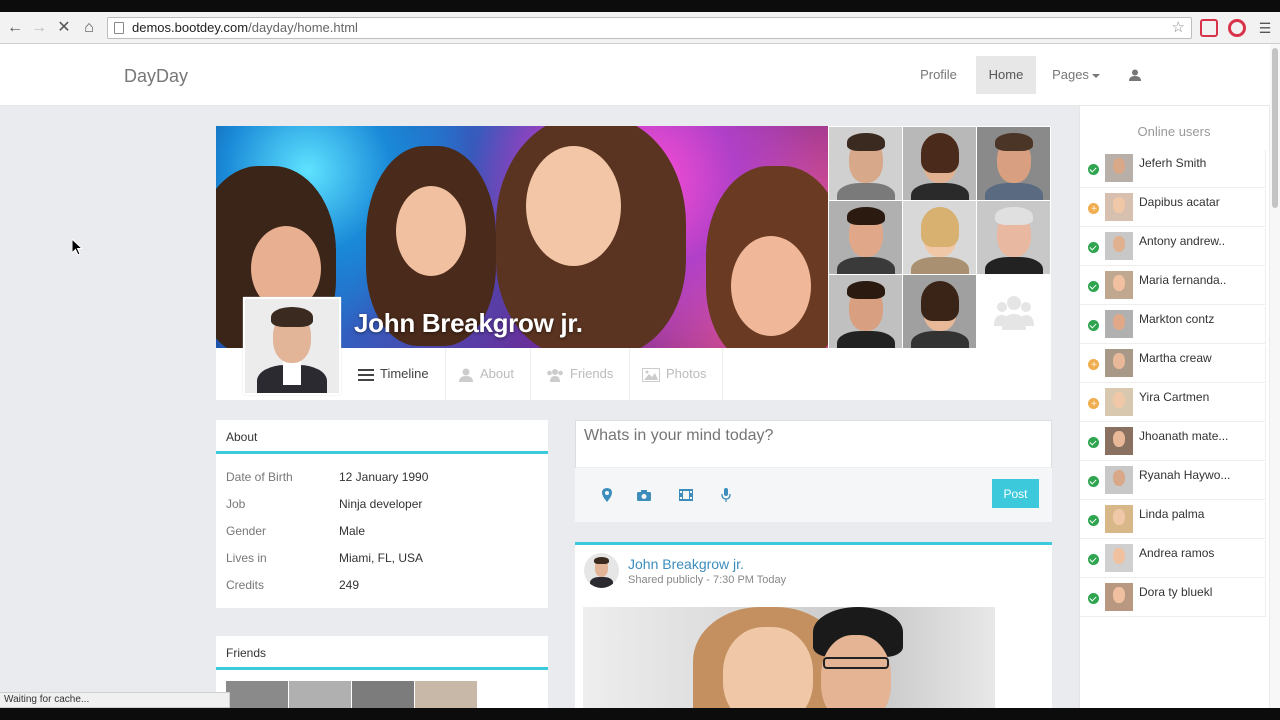  Describe the element at coordinates (352, 531) in the screenshot. I see `about-value: Male` at that location.